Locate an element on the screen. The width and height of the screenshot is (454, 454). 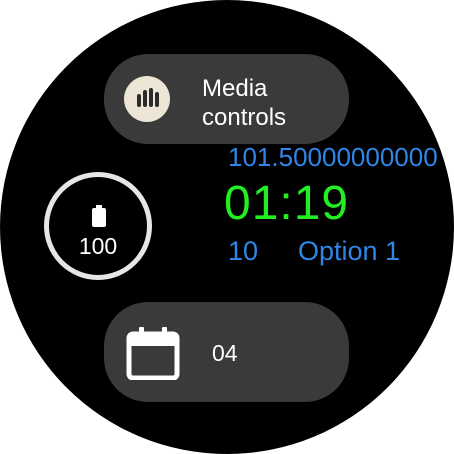
long-decimal-value: 101.50000000000 is located at coordinates (333, 157).